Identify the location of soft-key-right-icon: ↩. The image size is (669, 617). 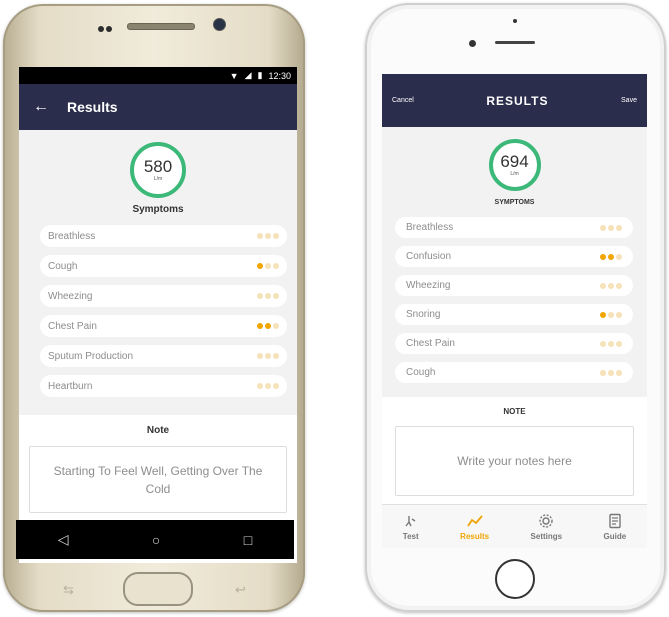
(240, 590).